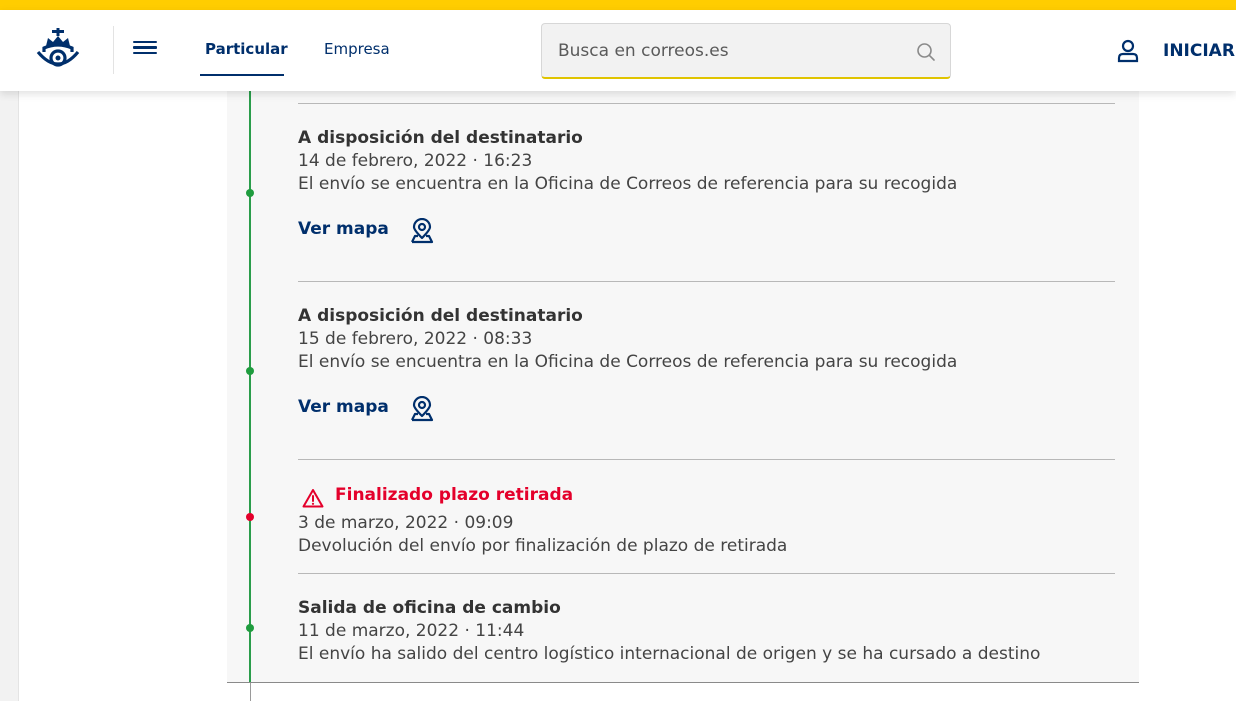 The height and width of the screenshot is (701, 1236). I want to click on event-datetime: 11 de marzo, 2022 · 11:44, so click(411, 631).